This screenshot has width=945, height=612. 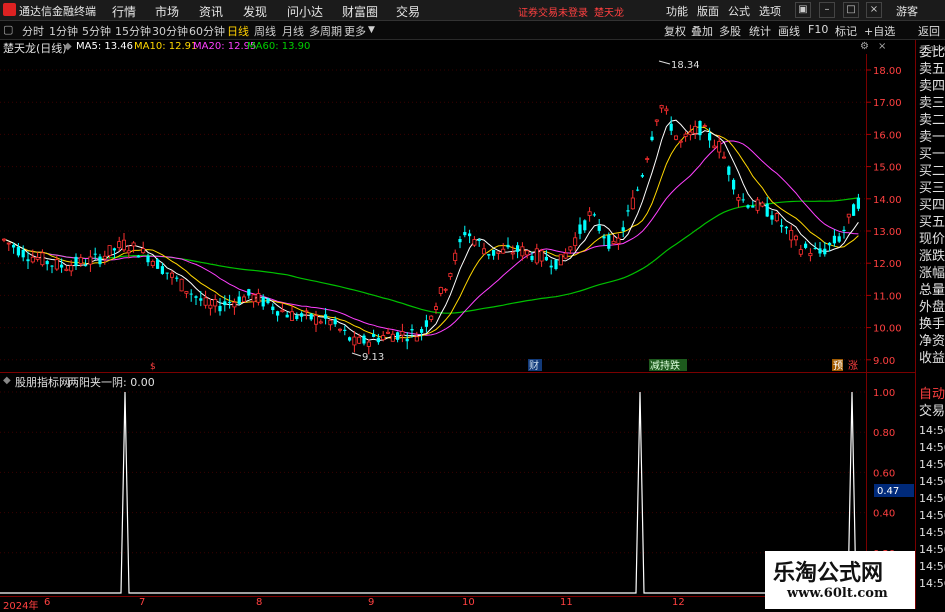 I want to click on indicator-name: 股朋指标网, so click(x=42, y=382).